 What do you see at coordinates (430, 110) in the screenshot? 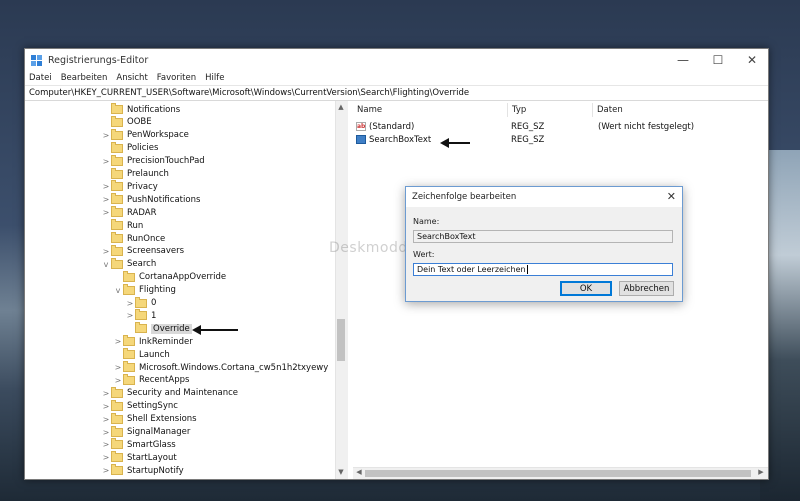
I see `column-header-name: Name` at bounding box center [430, 110].